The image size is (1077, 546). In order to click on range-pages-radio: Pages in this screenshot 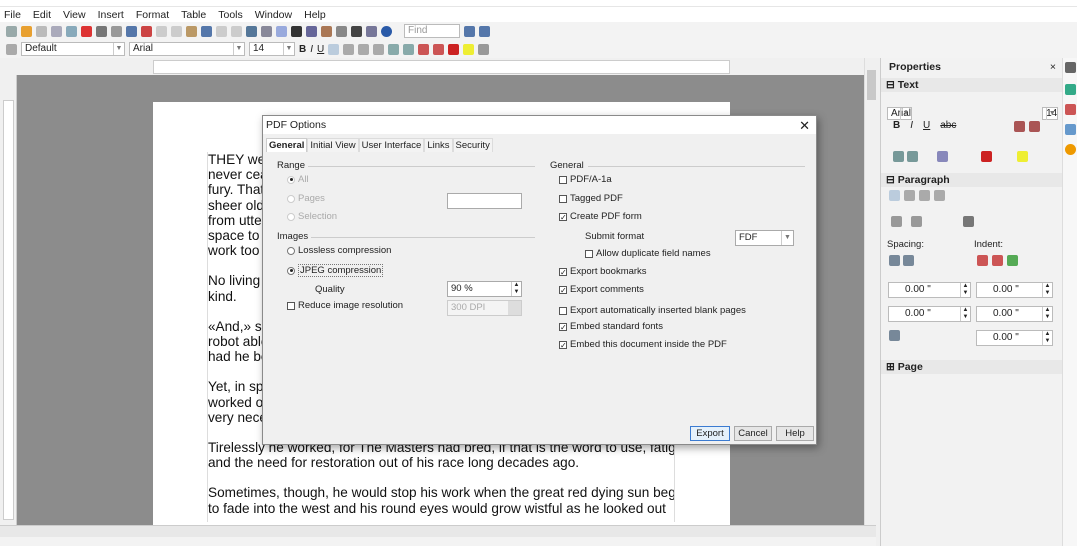, I will do `click(306, 198)`.